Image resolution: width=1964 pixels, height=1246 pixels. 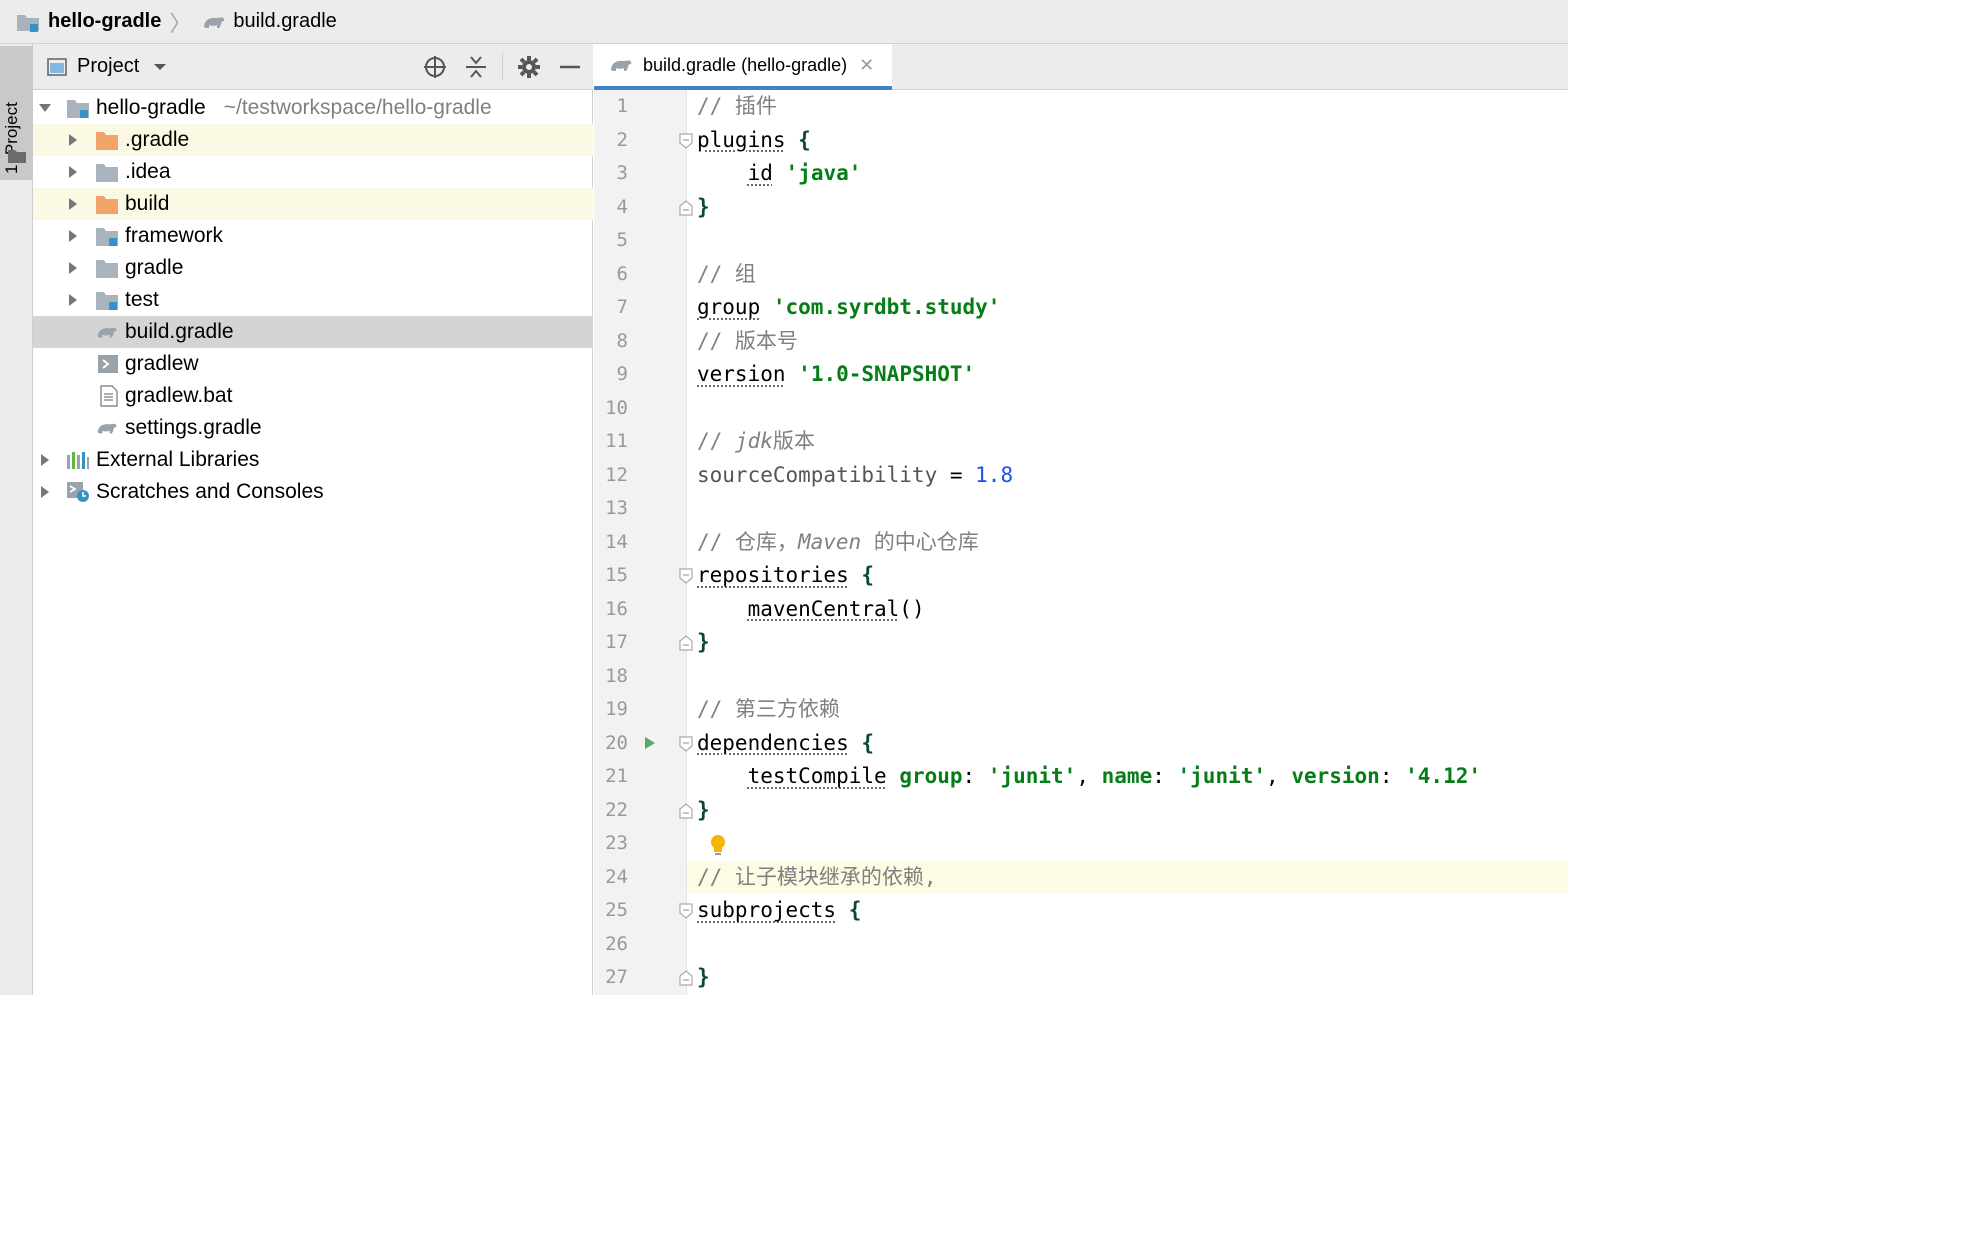 What do you see at coordinates (214, 22) in the screenshot?
I see `gradle-icon` at bounding box center [214, 22].